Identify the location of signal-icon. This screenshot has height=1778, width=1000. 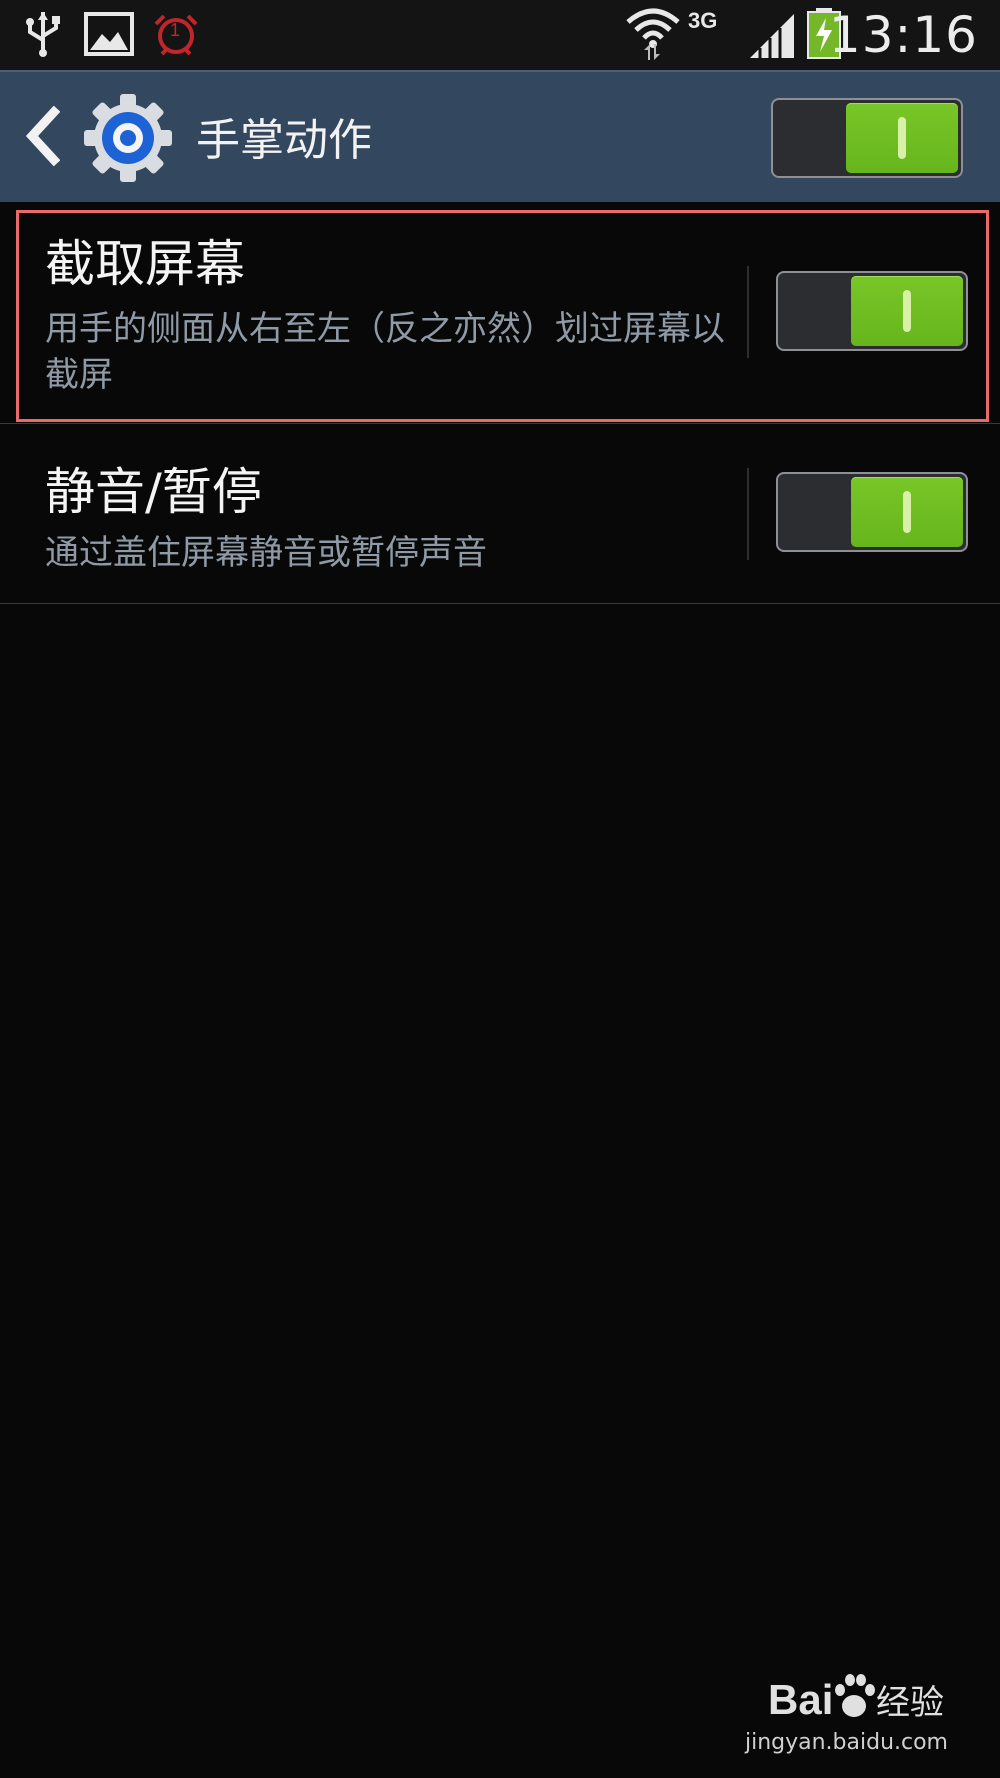
(772, 36).